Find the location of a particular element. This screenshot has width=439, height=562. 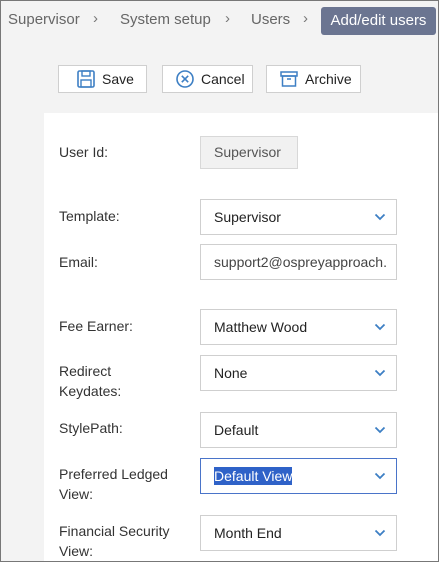

financial-security-view-select: Month End is located at coordinates (298, 533).